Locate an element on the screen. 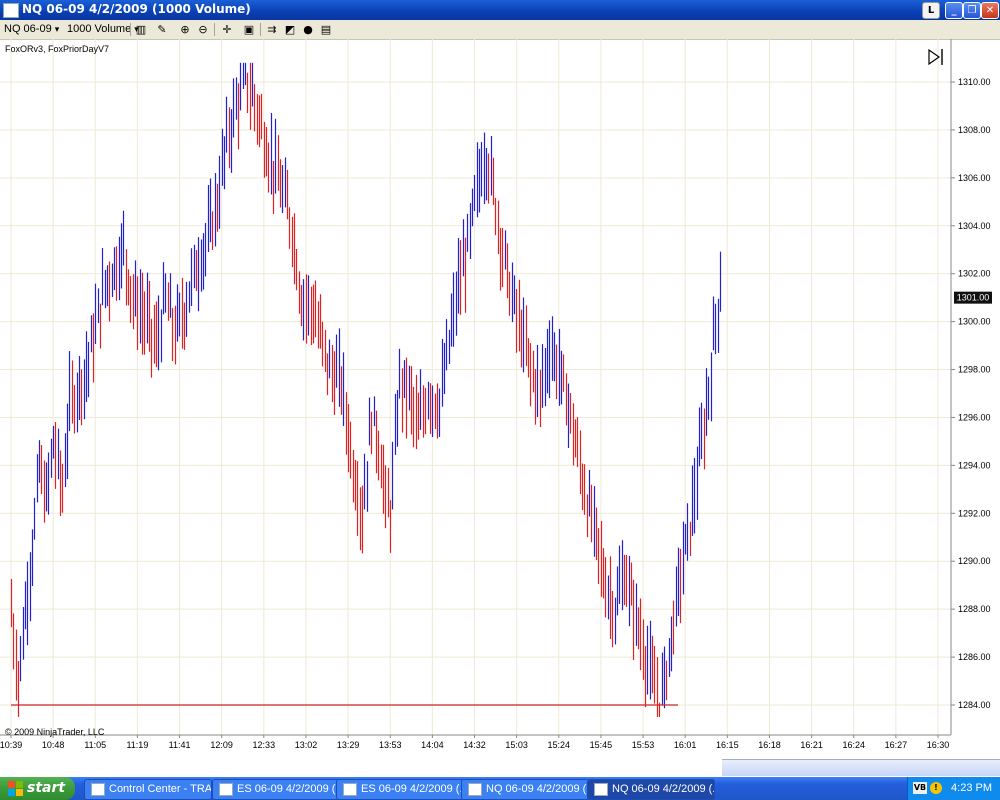 Image resolution: width=1000 pixels, height=800 pixels. y-tick-label: 1286.00 is located at coordinates (974, 657).